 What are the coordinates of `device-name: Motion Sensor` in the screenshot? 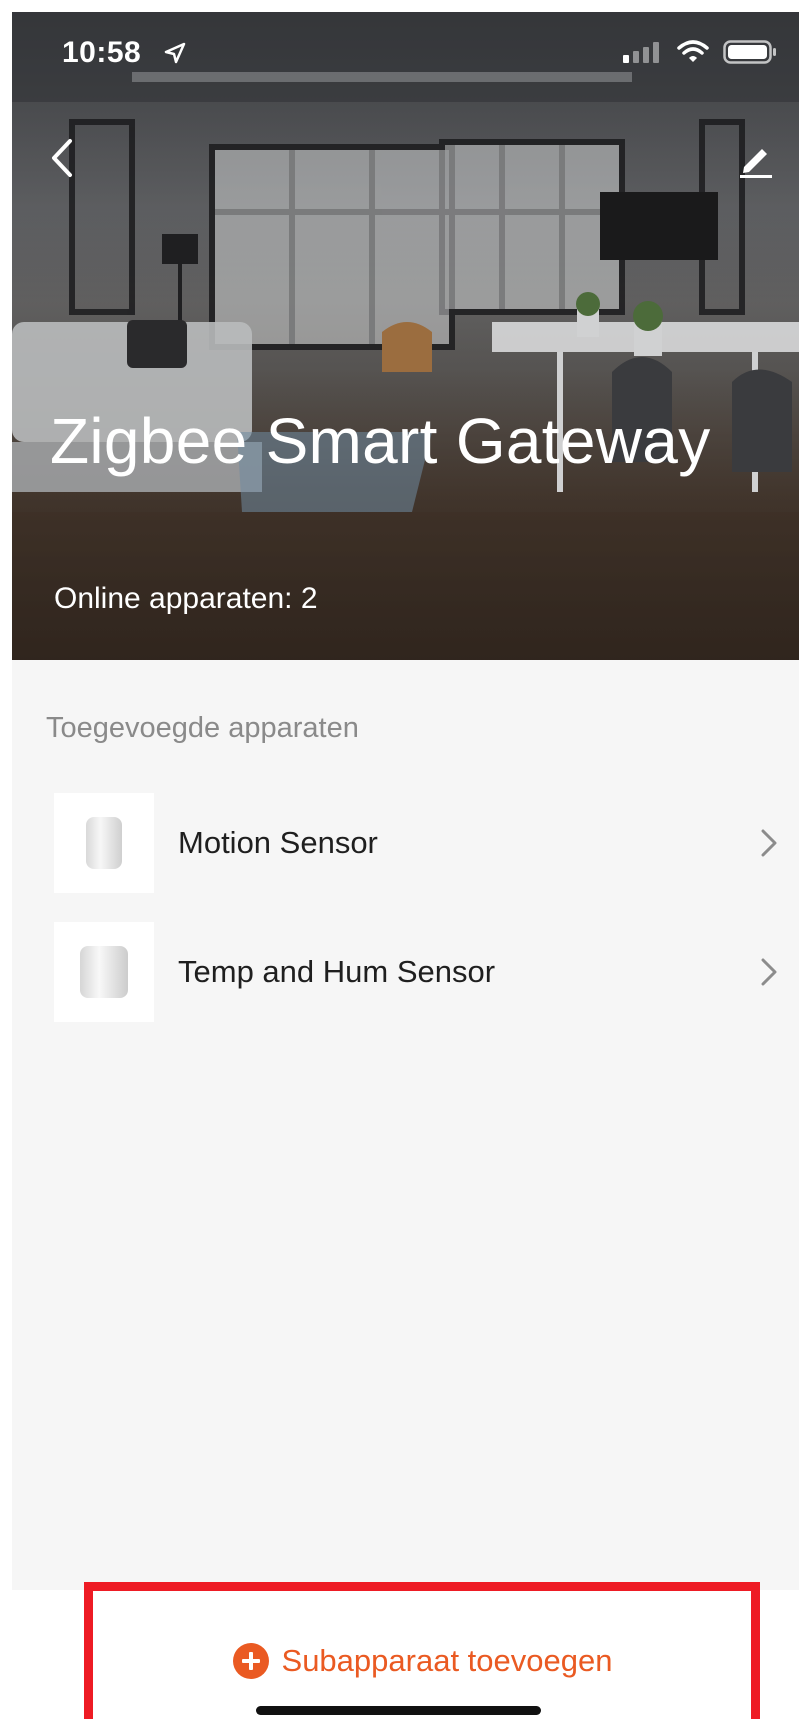 It's located at (278, 842).